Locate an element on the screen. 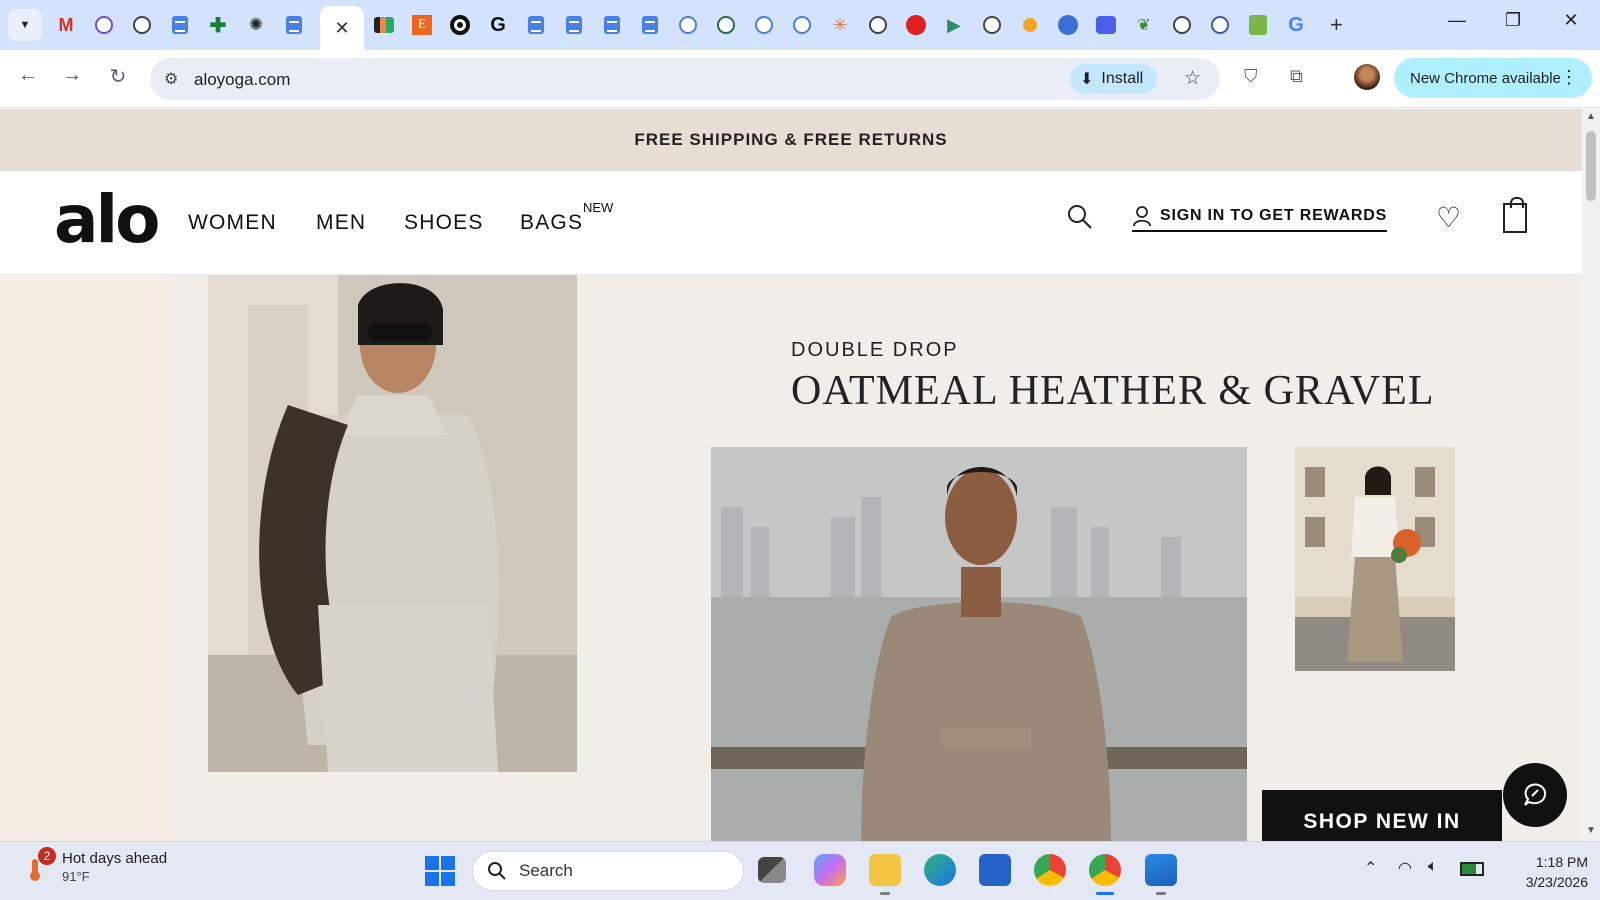  search-icon is located at coordinates (1080, 217).